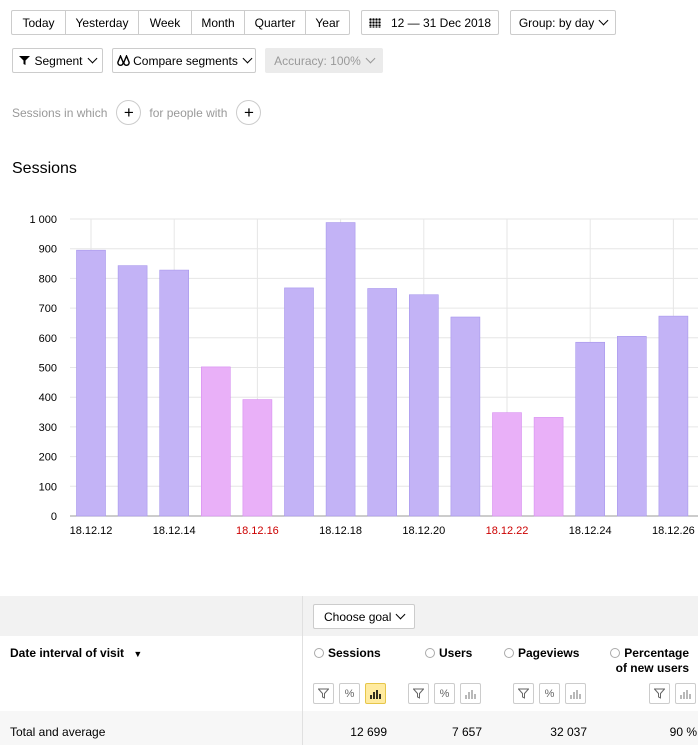 The image size is (698, 745). Describe the element at coordinates (358, 616) in the screenshot. I see `choose-goal-label: Choose goal` at that location.